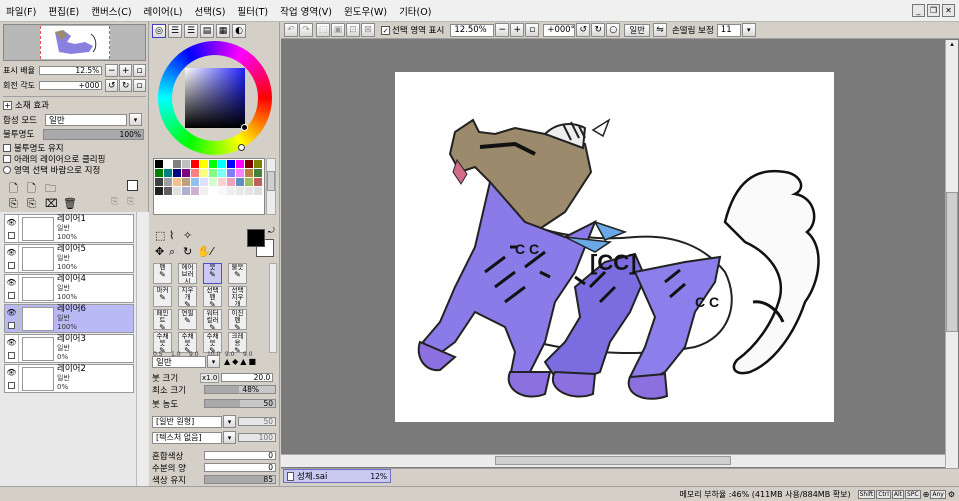 The image size is (959, 501). Describe the element at coordinates (237, 296) in the screenshot. I see `brush-tool-slot: 선택지우개✎` at that location.